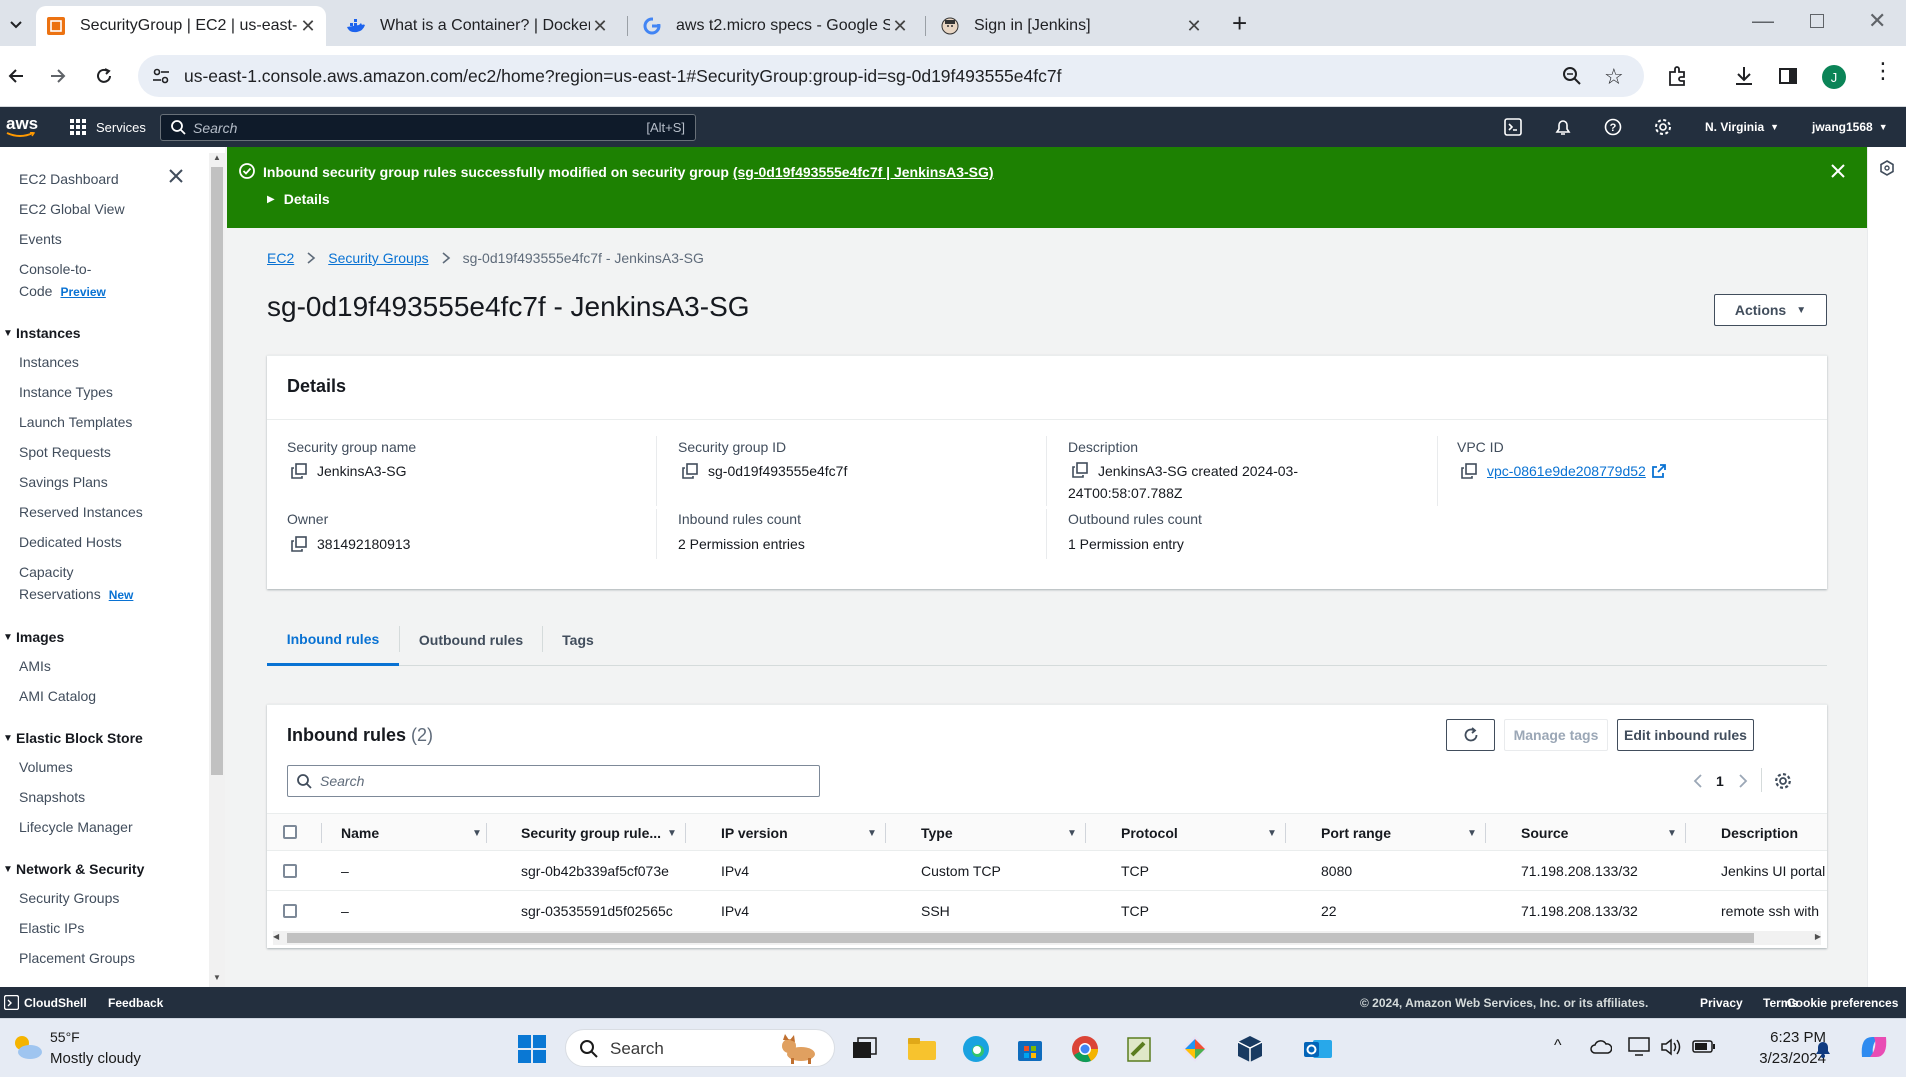 The image size is (1906, 1077). Describe the element at coordinates (1318, 1049) in the screenshot. I see `outlook-icon` at that location.